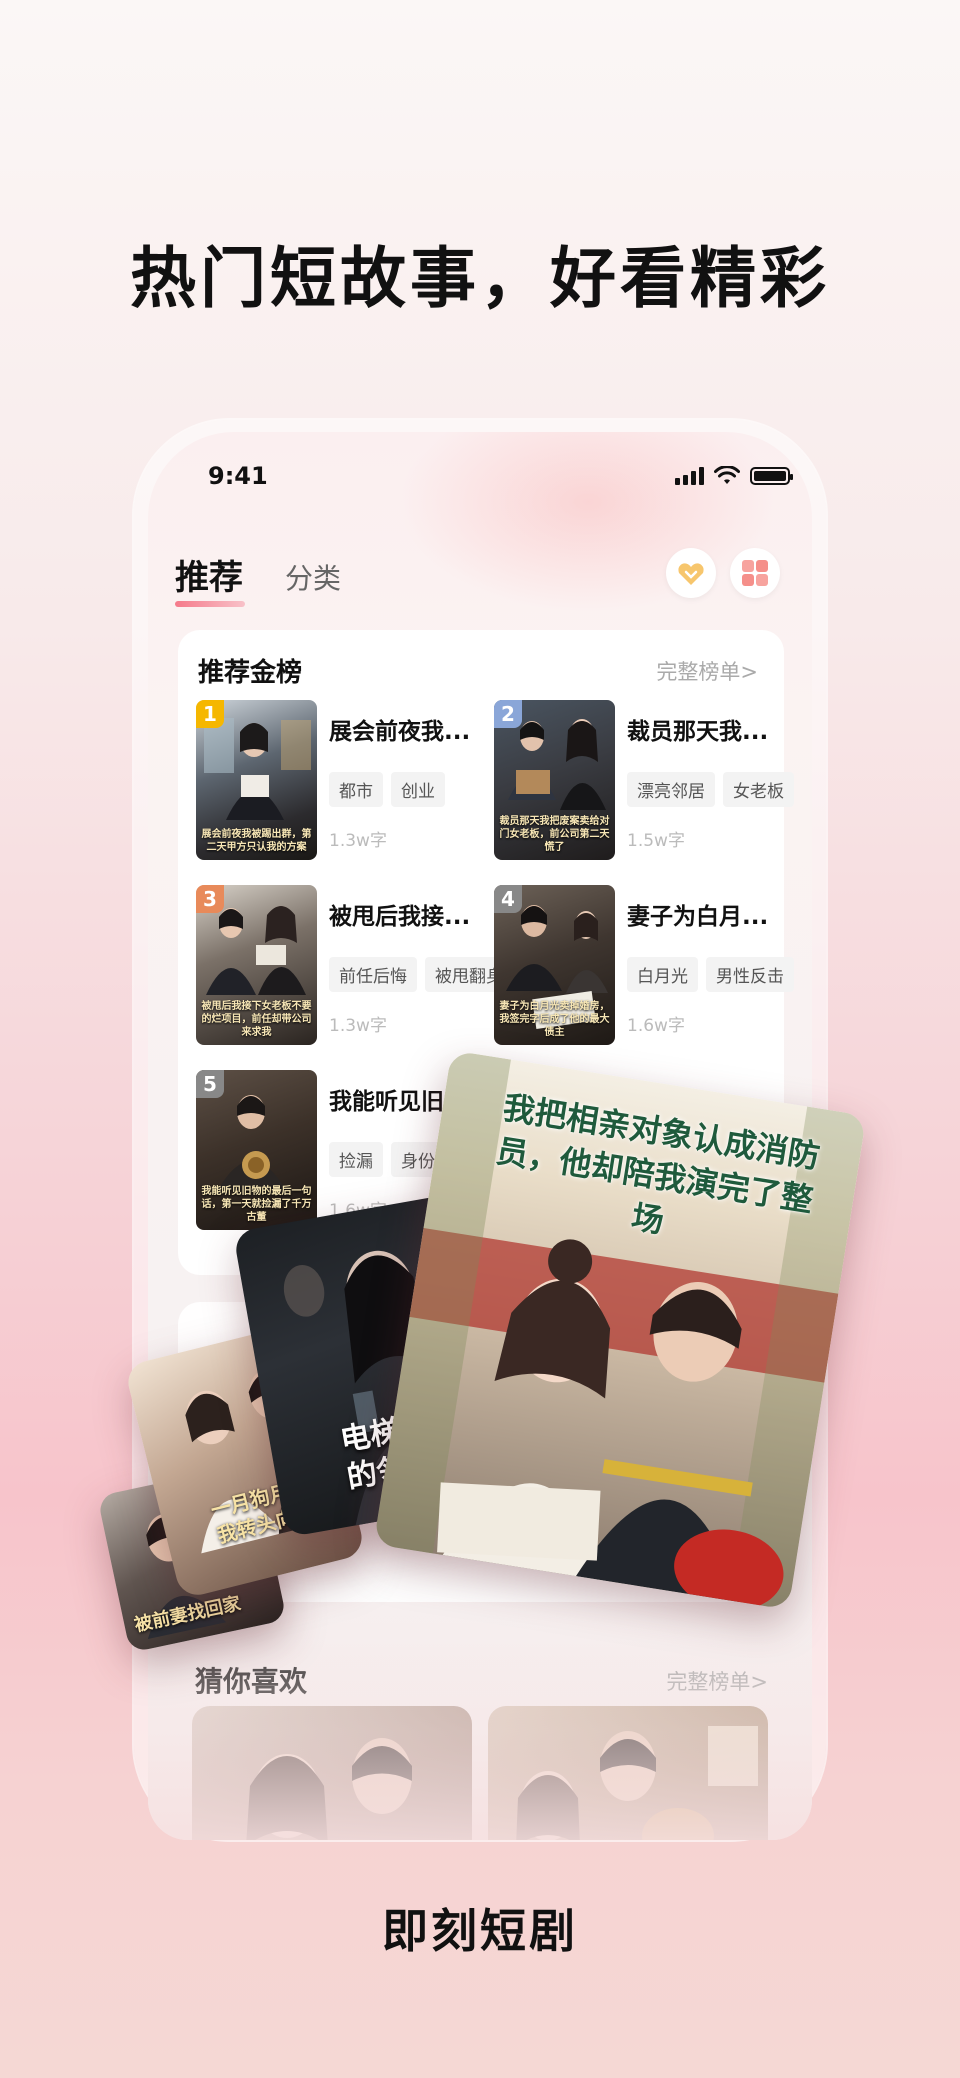 The width and height of the screenshot is (960, 2078). I want to click on tag-list: 白月光 男性反击, so click(710, 974).